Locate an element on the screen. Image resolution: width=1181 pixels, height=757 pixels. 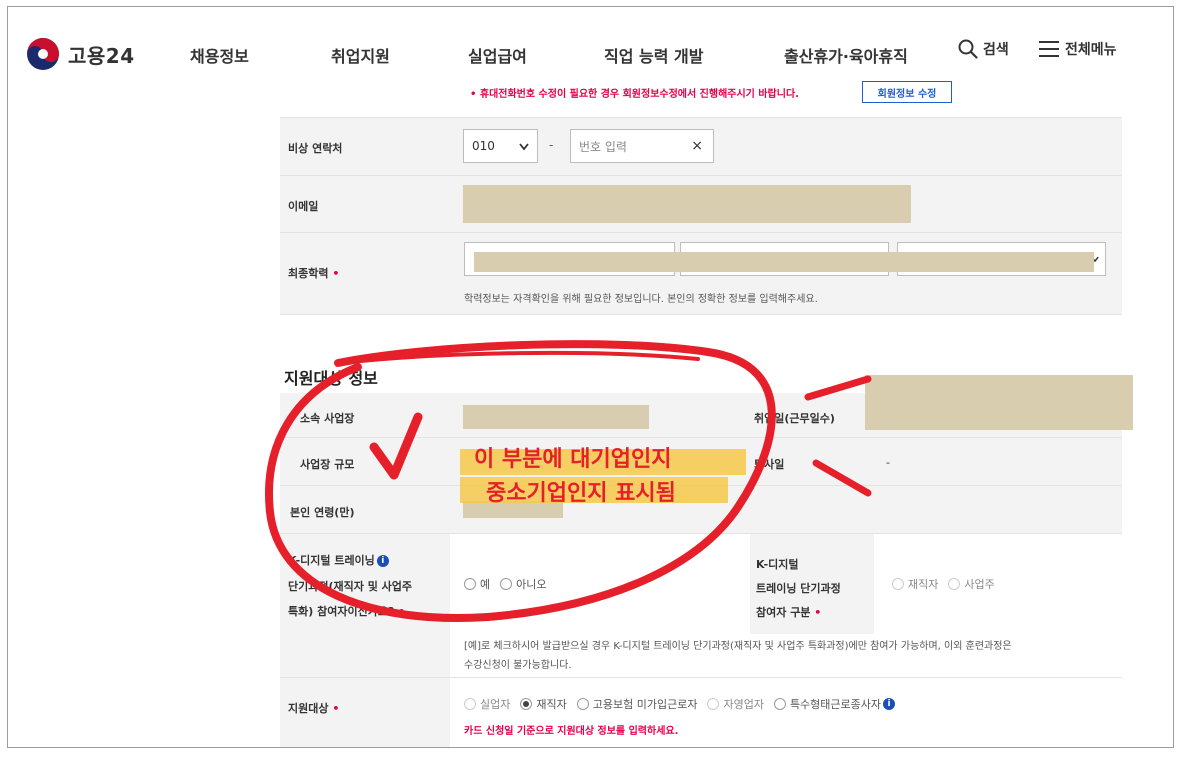
annotation-text-line1: 이 부분에 대기업인지 is located at coordinates (573, 459).